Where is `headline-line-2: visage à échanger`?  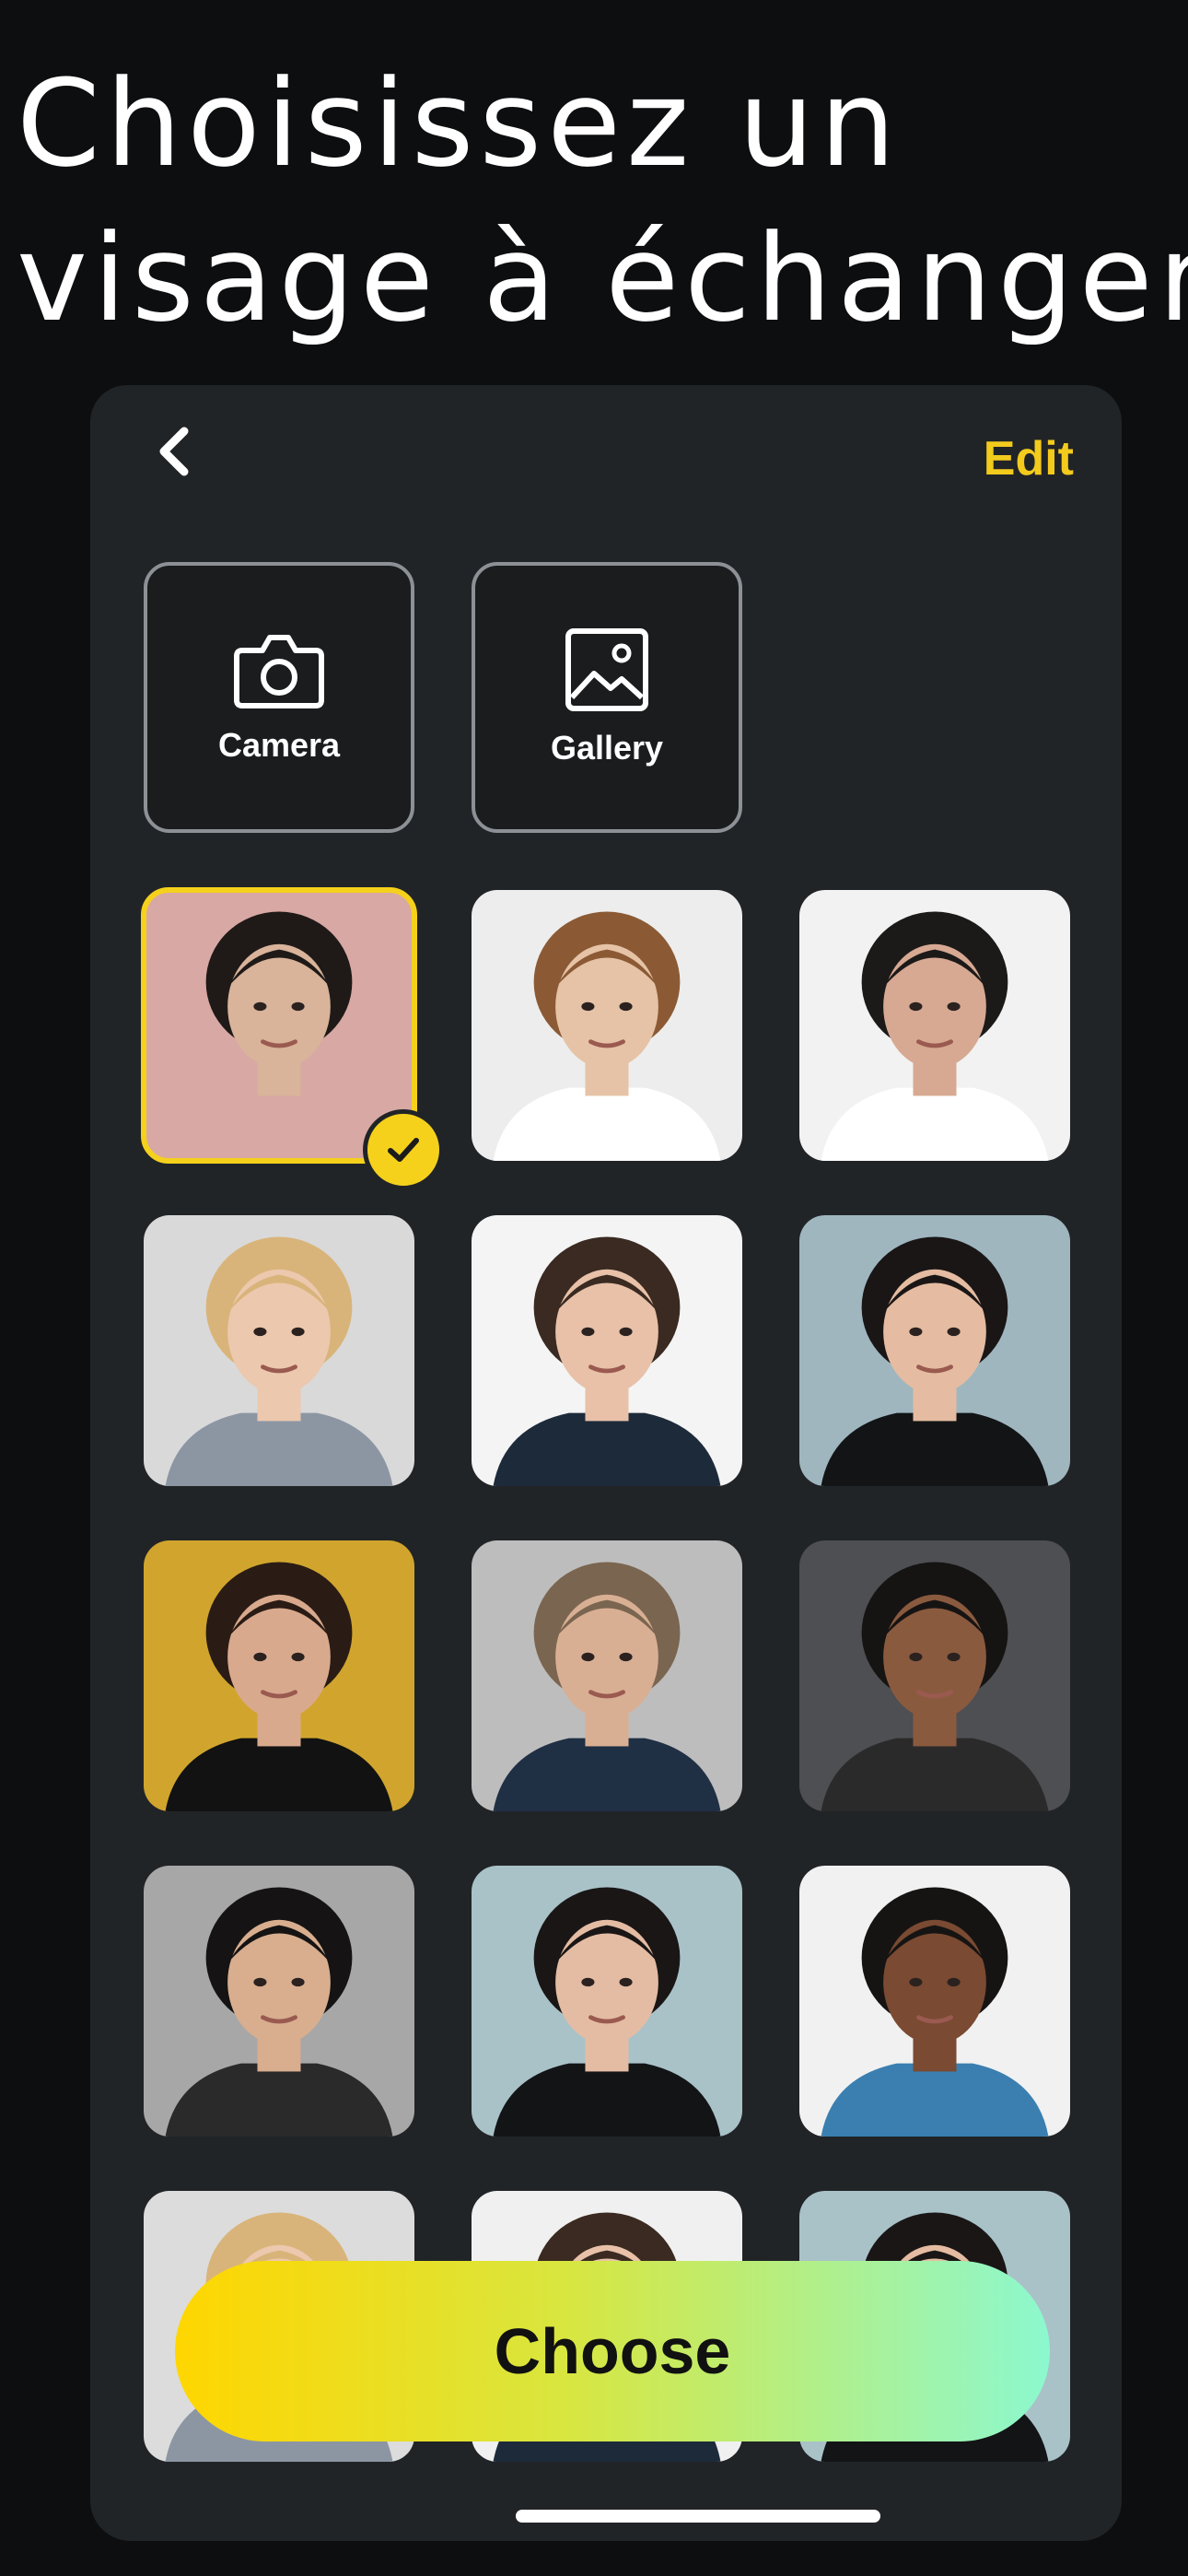
headline-line-2: visage à échanger is located at coordinates (602, 278).